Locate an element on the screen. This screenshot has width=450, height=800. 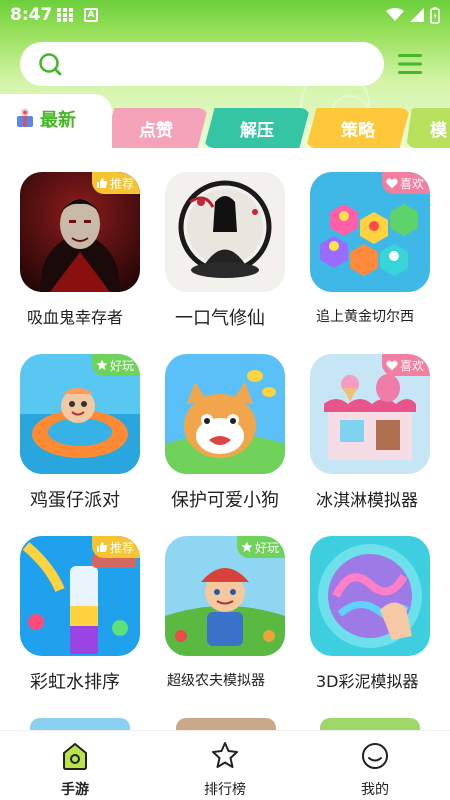
game-title: 超级农夫模拟器 is located at coordinates (216, 681).